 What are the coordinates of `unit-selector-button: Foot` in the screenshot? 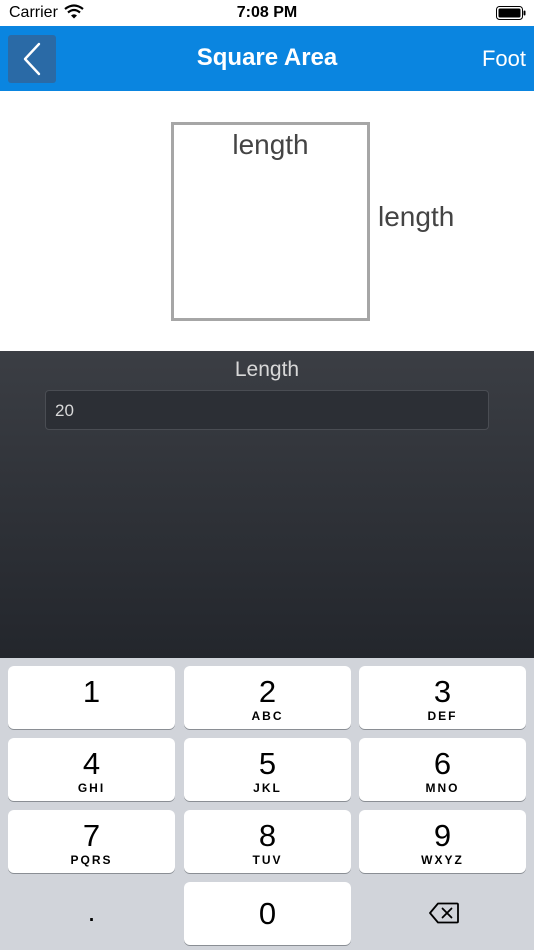 It's located at (504, 59).